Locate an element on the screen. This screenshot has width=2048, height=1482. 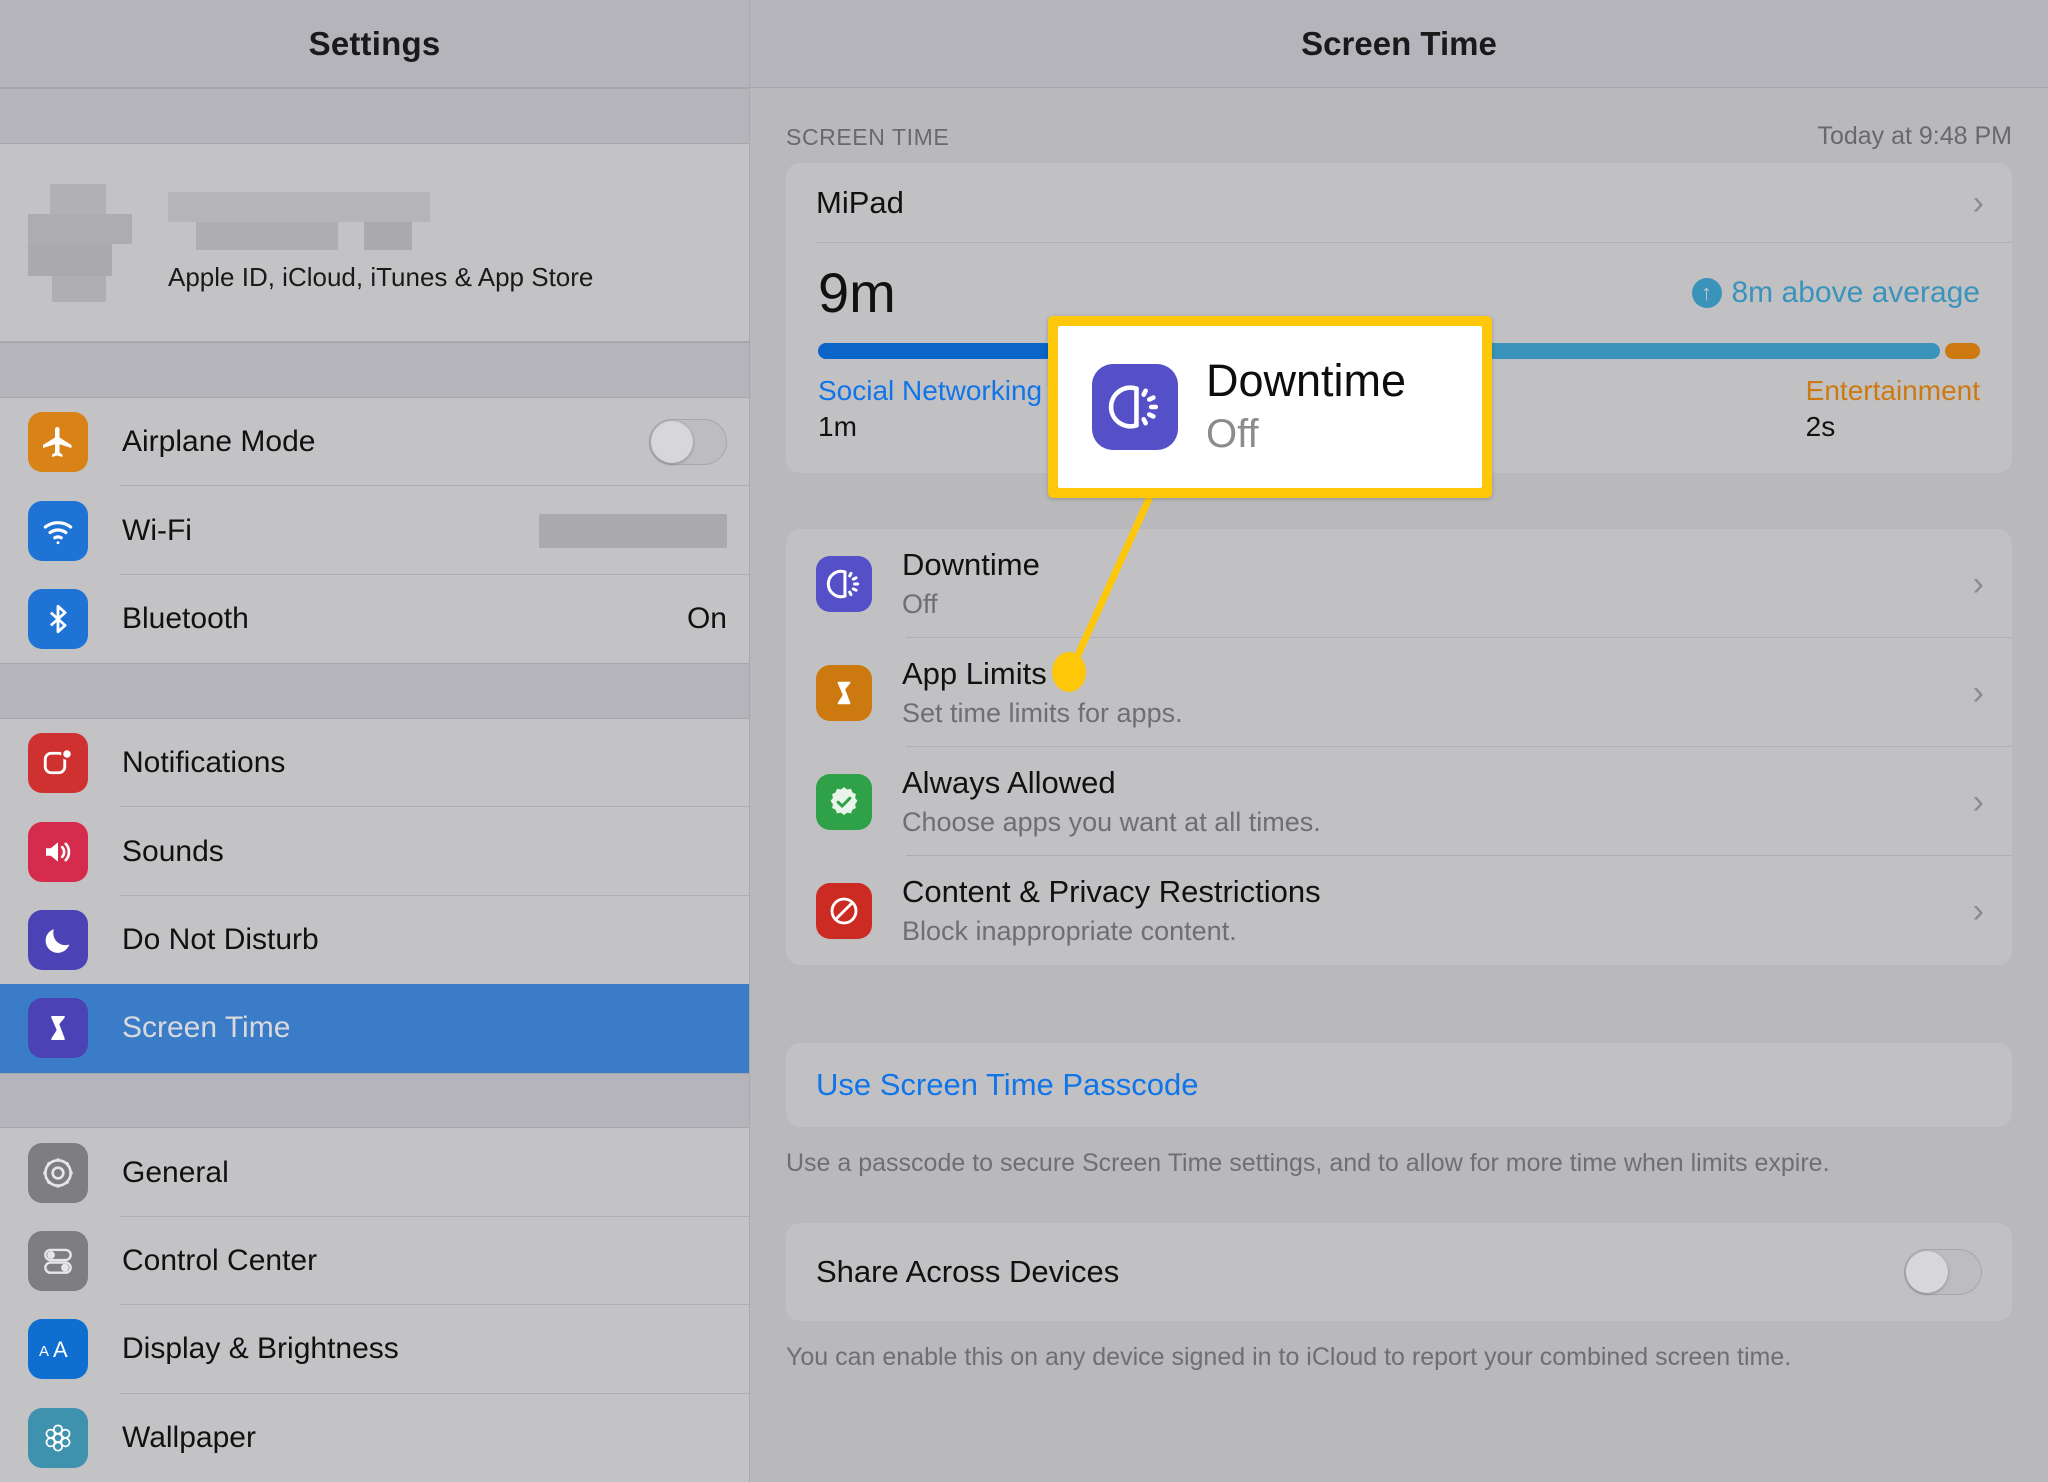
average-comparison: ↑ 8m above average is located at coordinates (1836, 293).